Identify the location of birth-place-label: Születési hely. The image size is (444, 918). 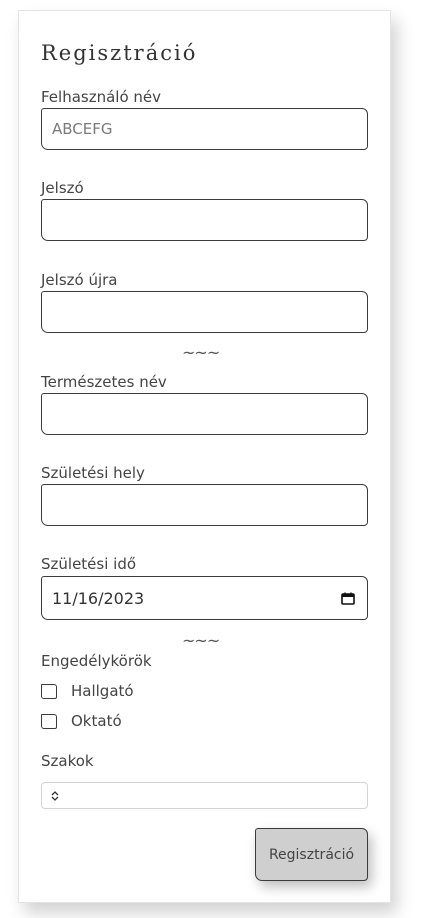
(93, 473).